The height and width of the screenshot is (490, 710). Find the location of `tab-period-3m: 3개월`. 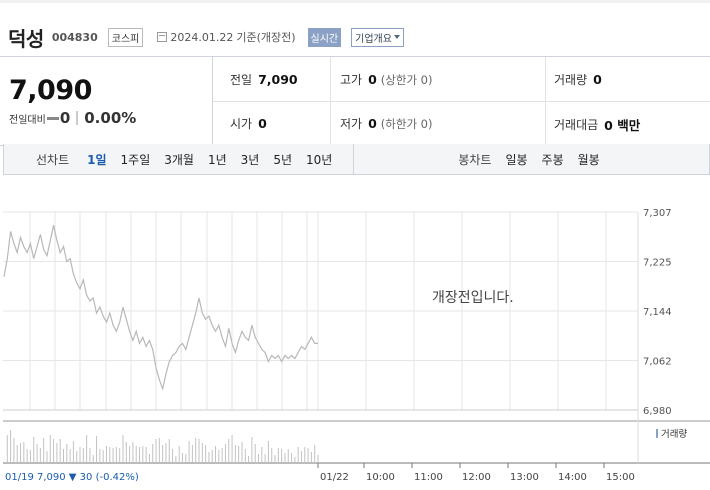

tab-period-3m: 3개월 is located at coordinates (179, 159).